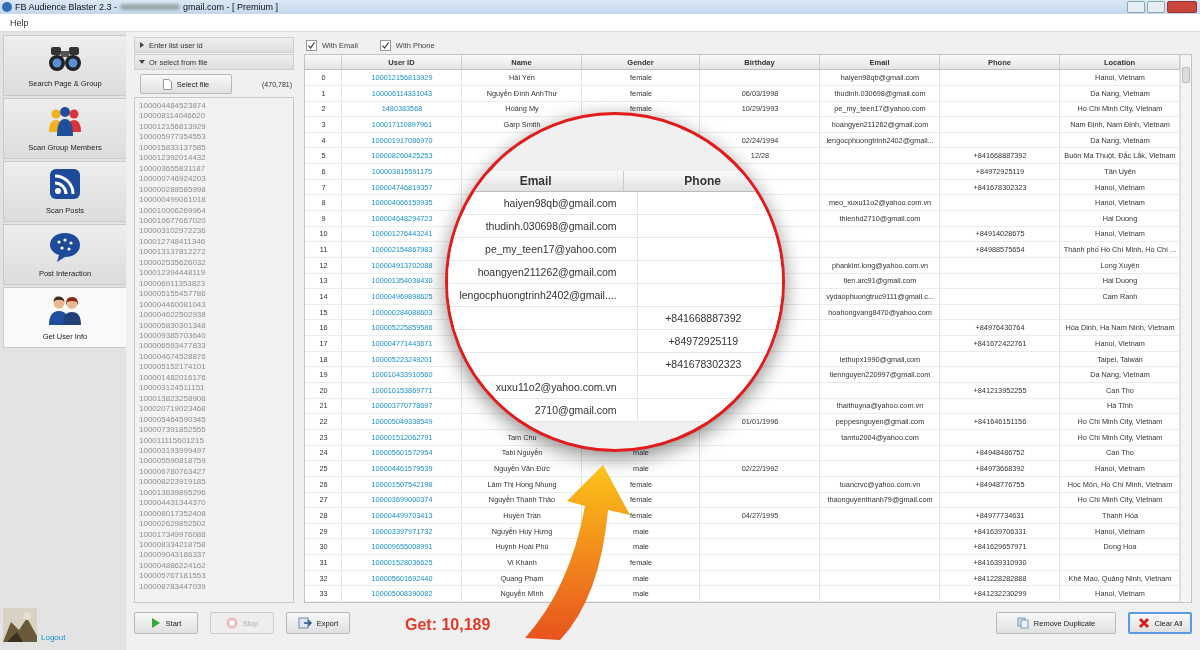  I want to click on list-item: 100002629852502, so click(173, 524).